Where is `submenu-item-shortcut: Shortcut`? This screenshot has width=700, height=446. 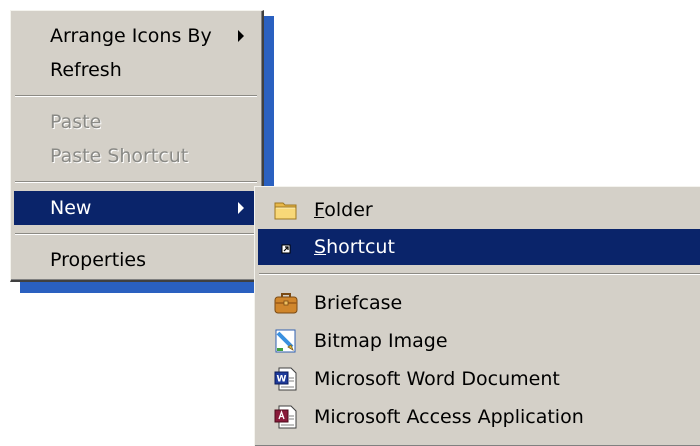
submenu-item-shortcut: Shortcut is located at coordinates (479, 247).